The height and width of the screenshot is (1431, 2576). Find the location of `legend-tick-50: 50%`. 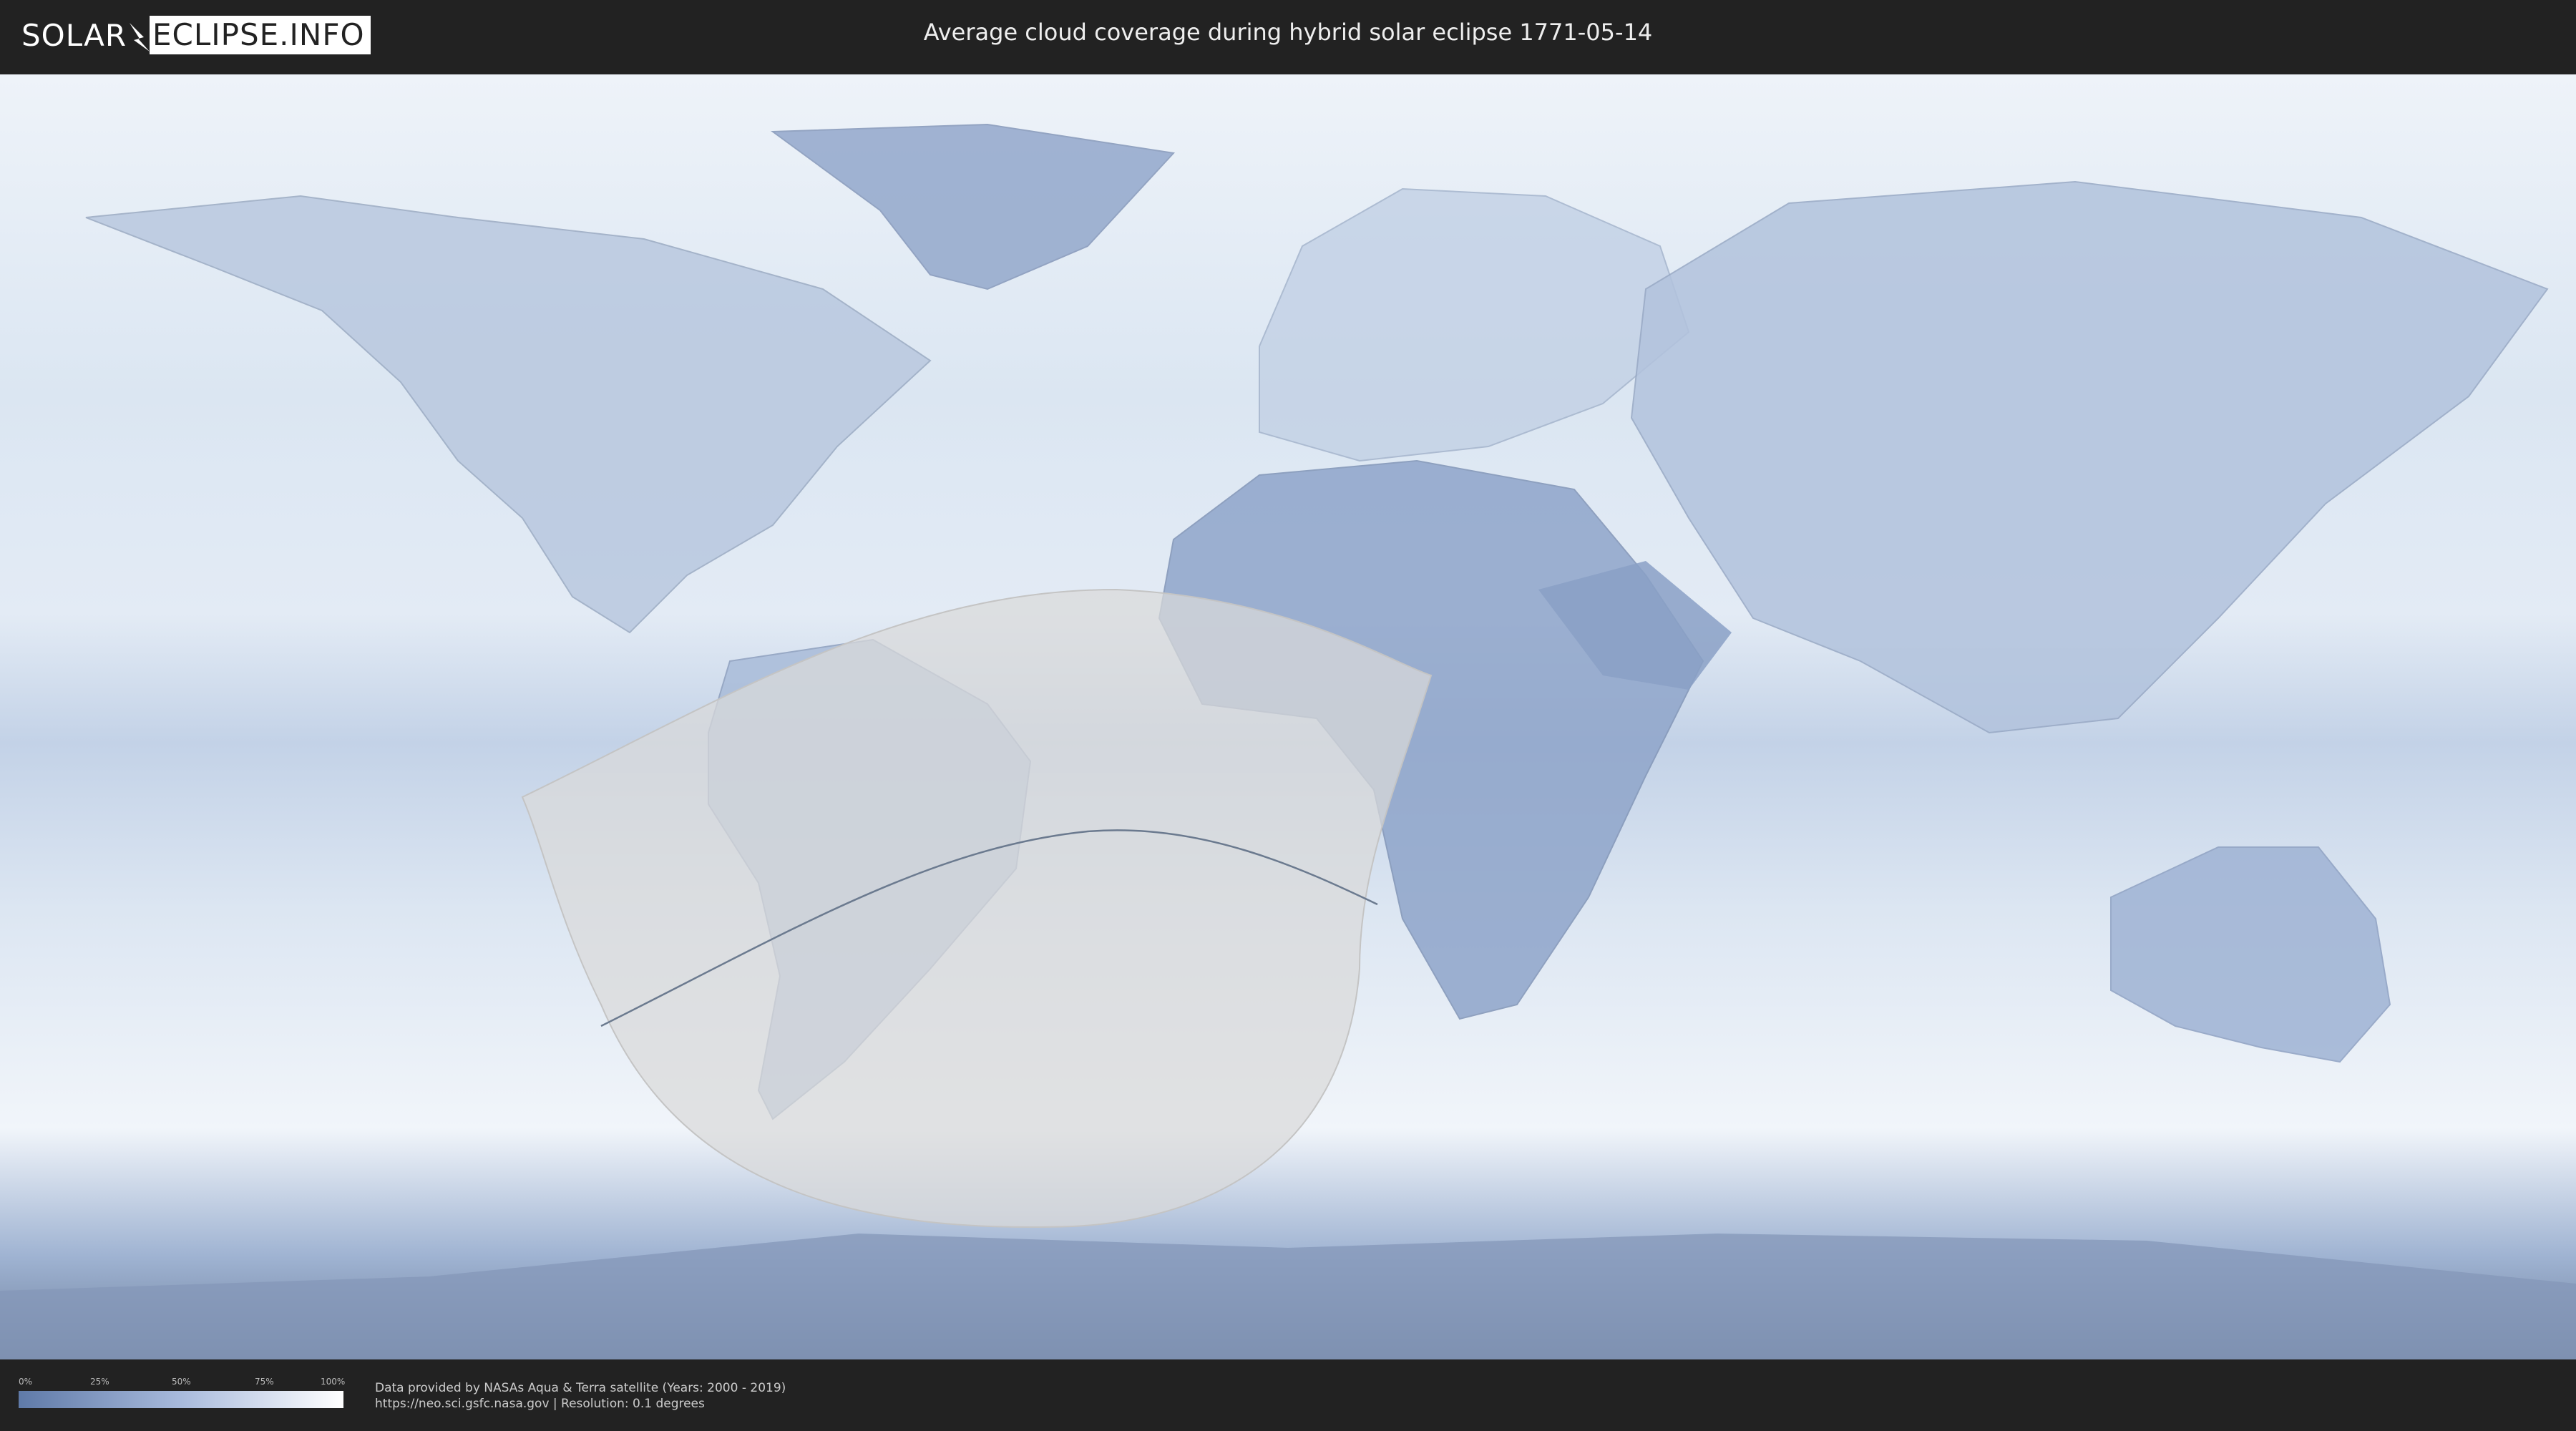

legend-tick-50: 50% is located at coordinates (181, 1382).